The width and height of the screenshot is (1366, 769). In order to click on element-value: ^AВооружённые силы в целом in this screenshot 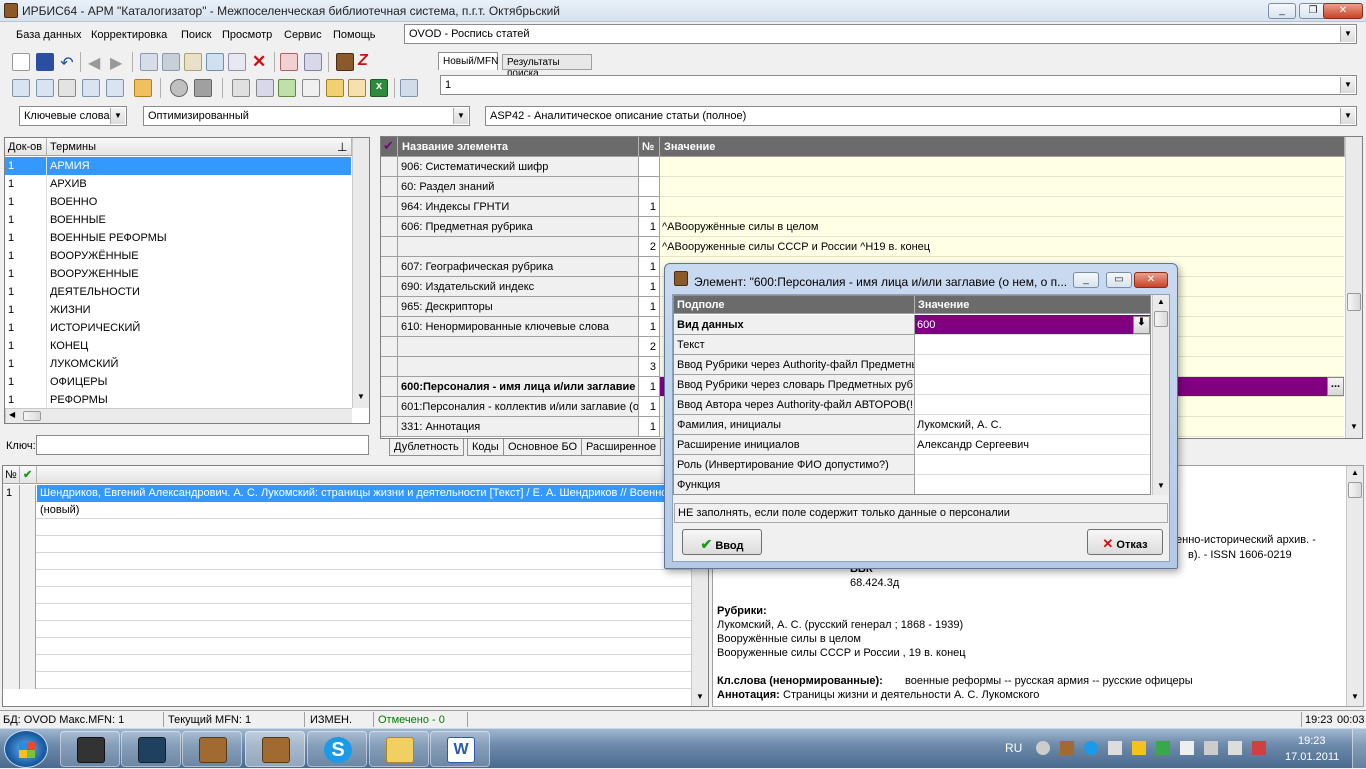, I will do `click(1002, 227)`.